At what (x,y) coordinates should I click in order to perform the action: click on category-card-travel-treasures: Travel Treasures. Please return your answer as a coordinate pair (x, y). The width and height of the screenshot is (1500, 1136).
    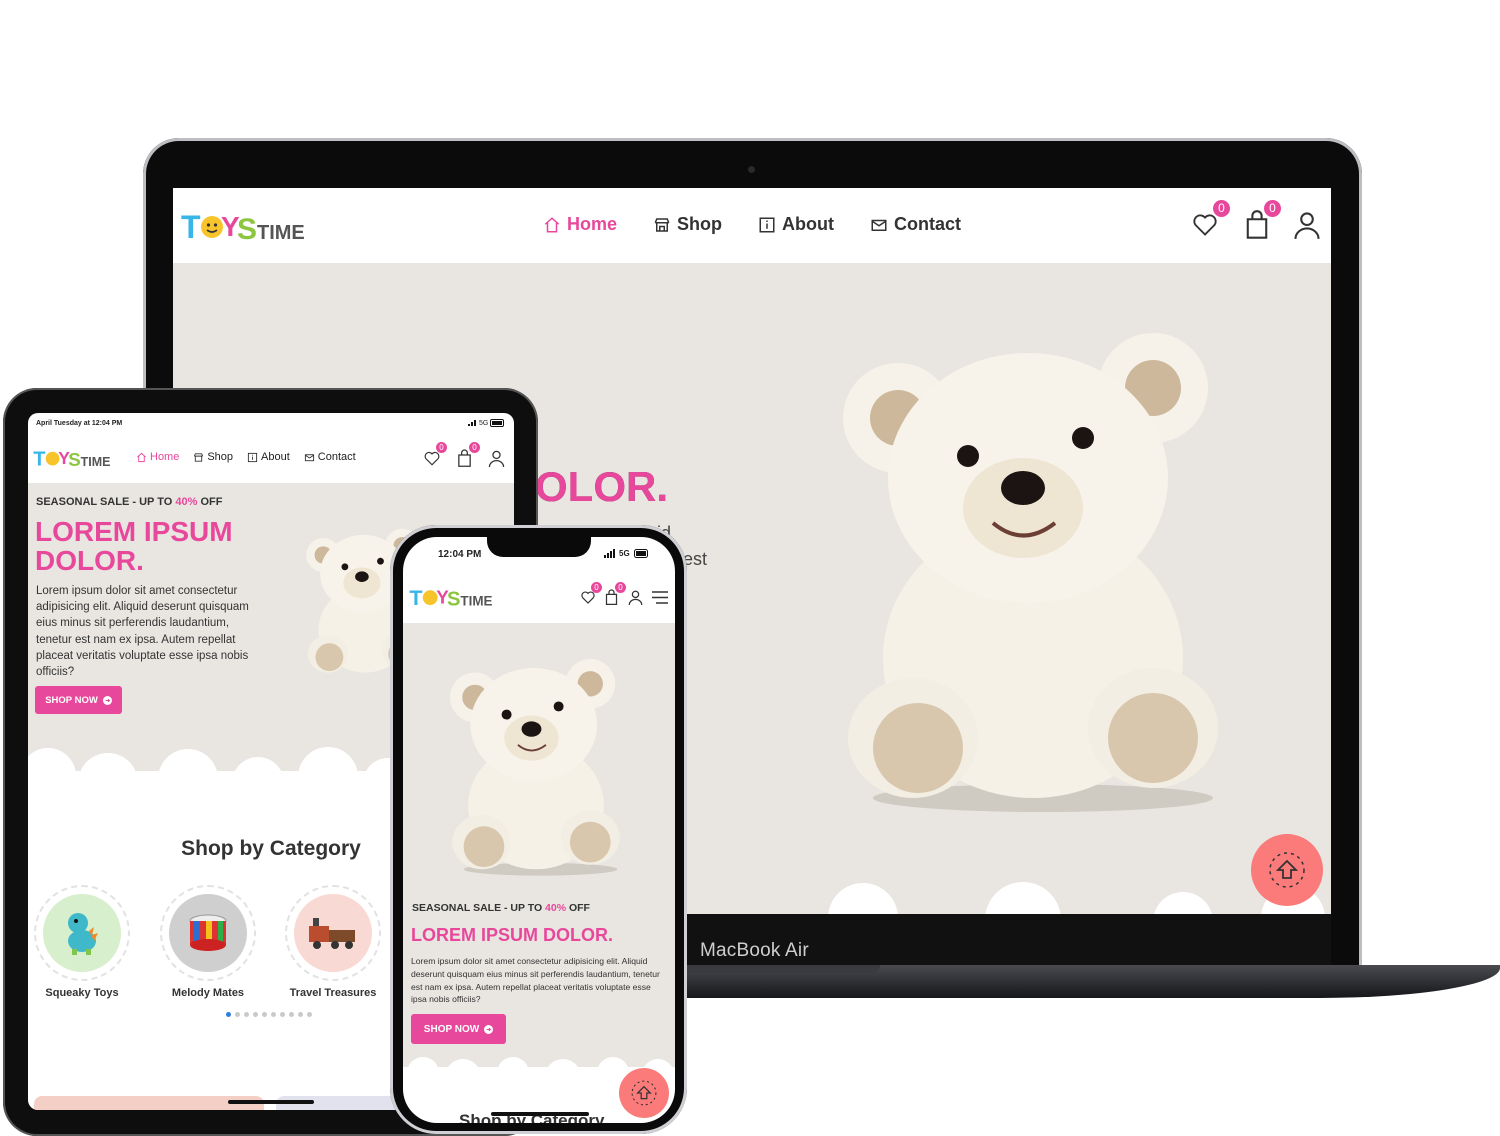
    Looking at the image, I should click on (333, 942).